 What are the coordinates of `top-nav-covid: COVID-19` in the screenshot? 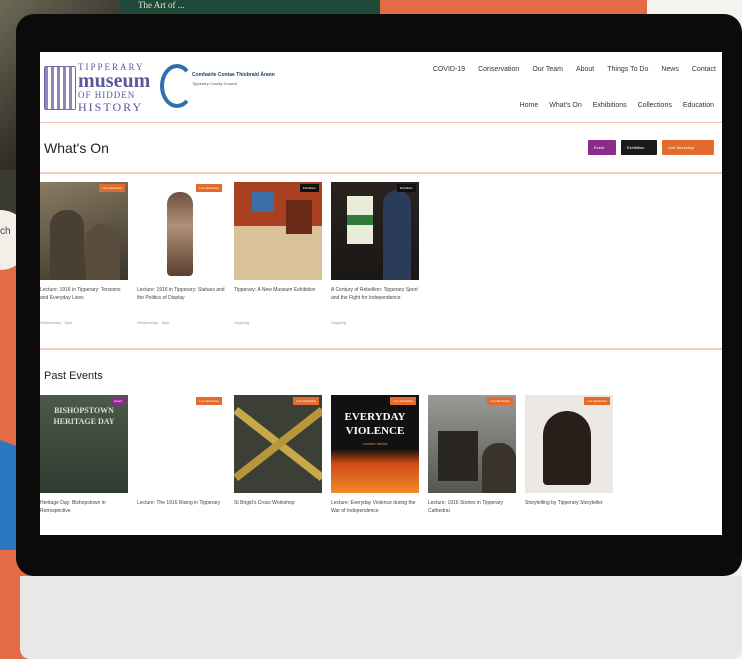 It's located at (449, 69).